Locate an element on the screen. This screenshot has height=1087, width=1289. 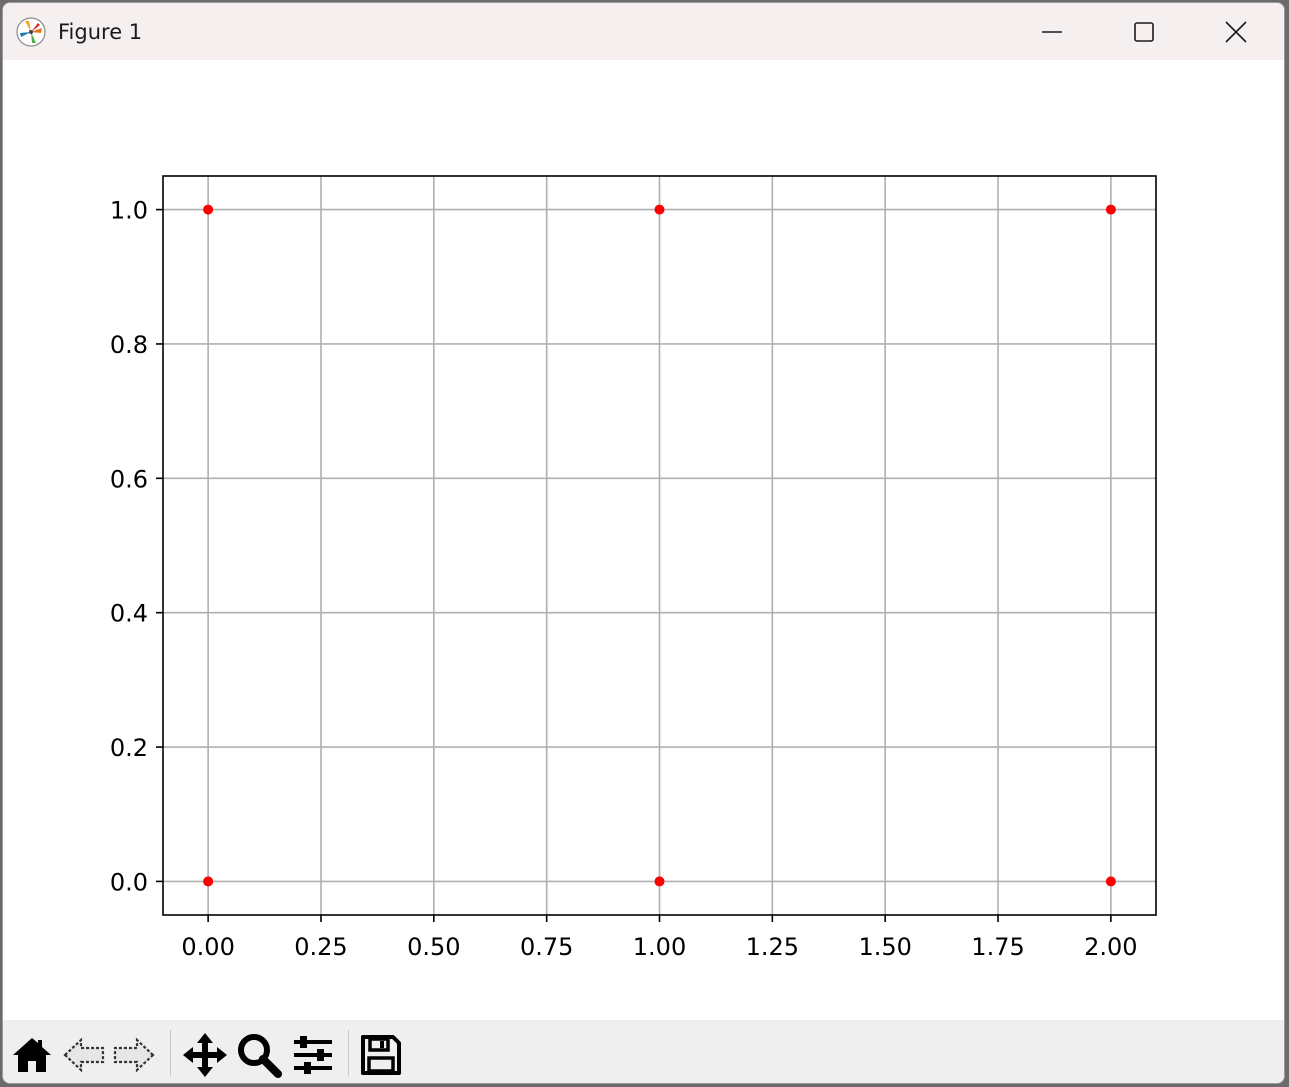
y-tick-label: 0.0 is located at coordinates (129, 882).